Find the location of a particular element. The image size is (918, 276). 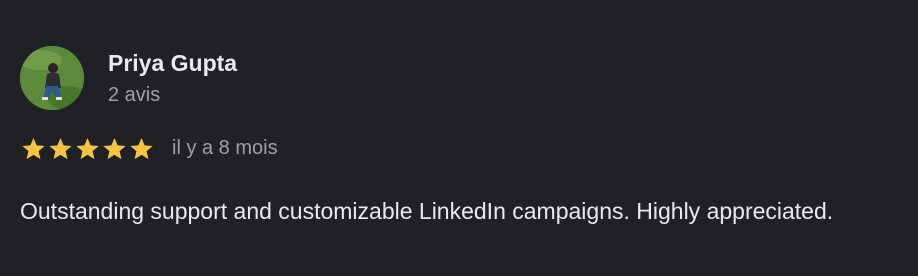

reviewer-review-count: 2 avis is located at coordinates (134, 95).